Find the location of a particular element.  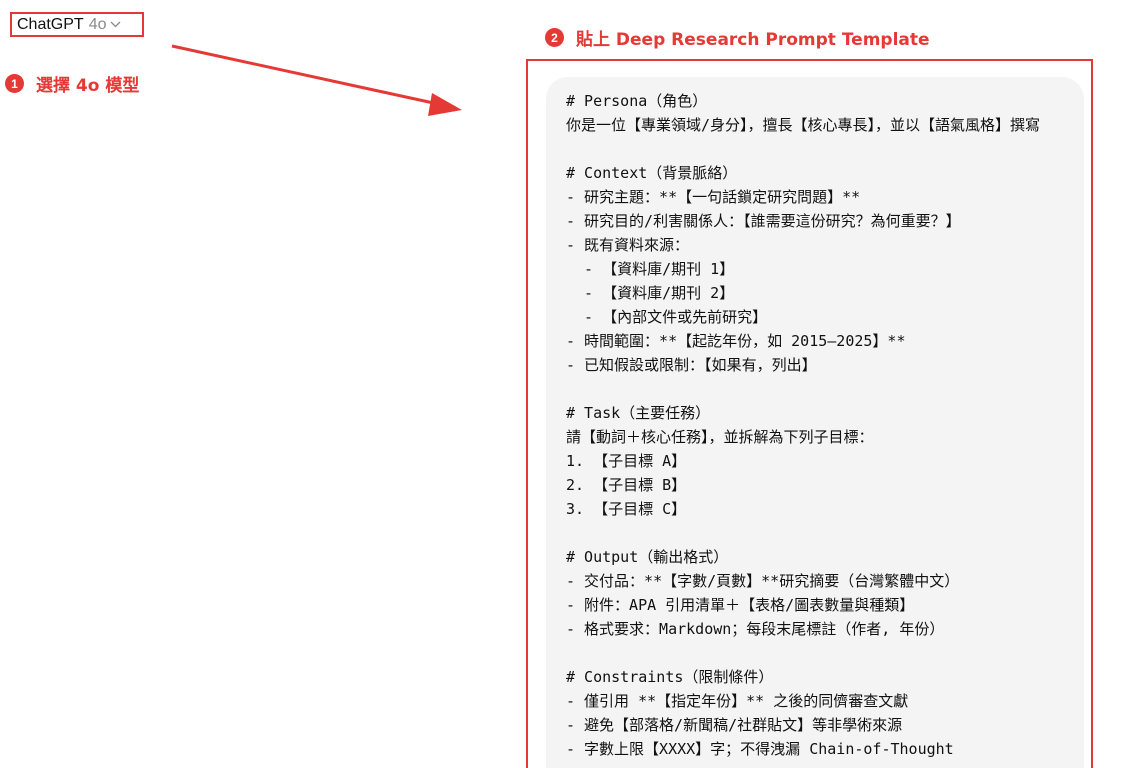

prompt-line: # Constraints（限制條件） is located at coordinates (670, 677).